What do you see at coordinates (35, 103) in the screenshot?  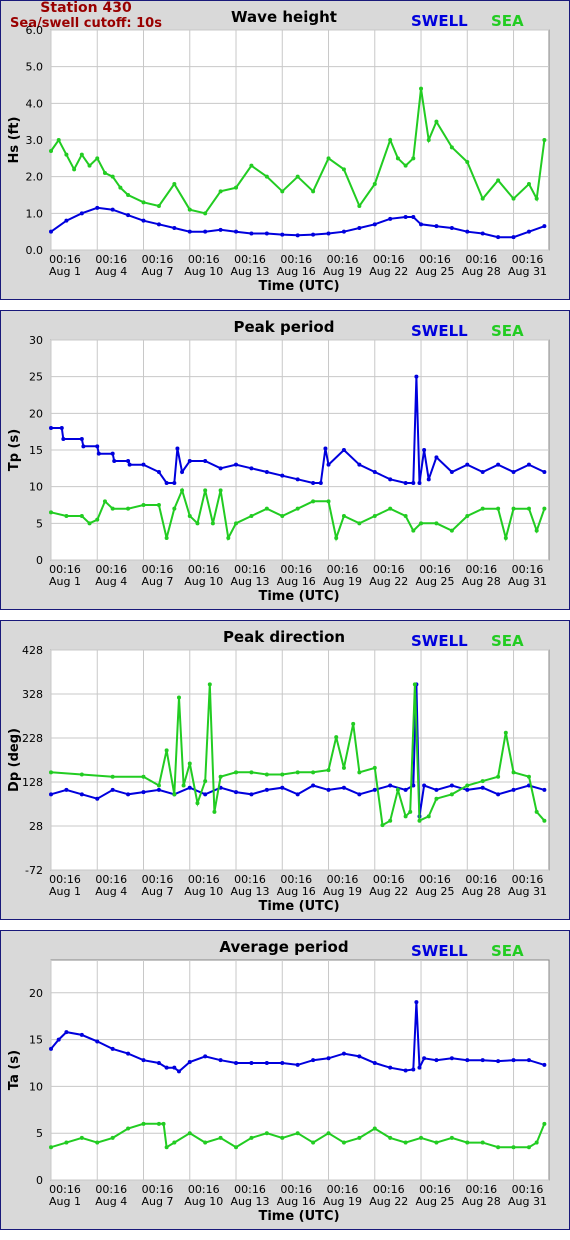 I see `y-tick-label: 4.0` at bounding box center [35, 103].